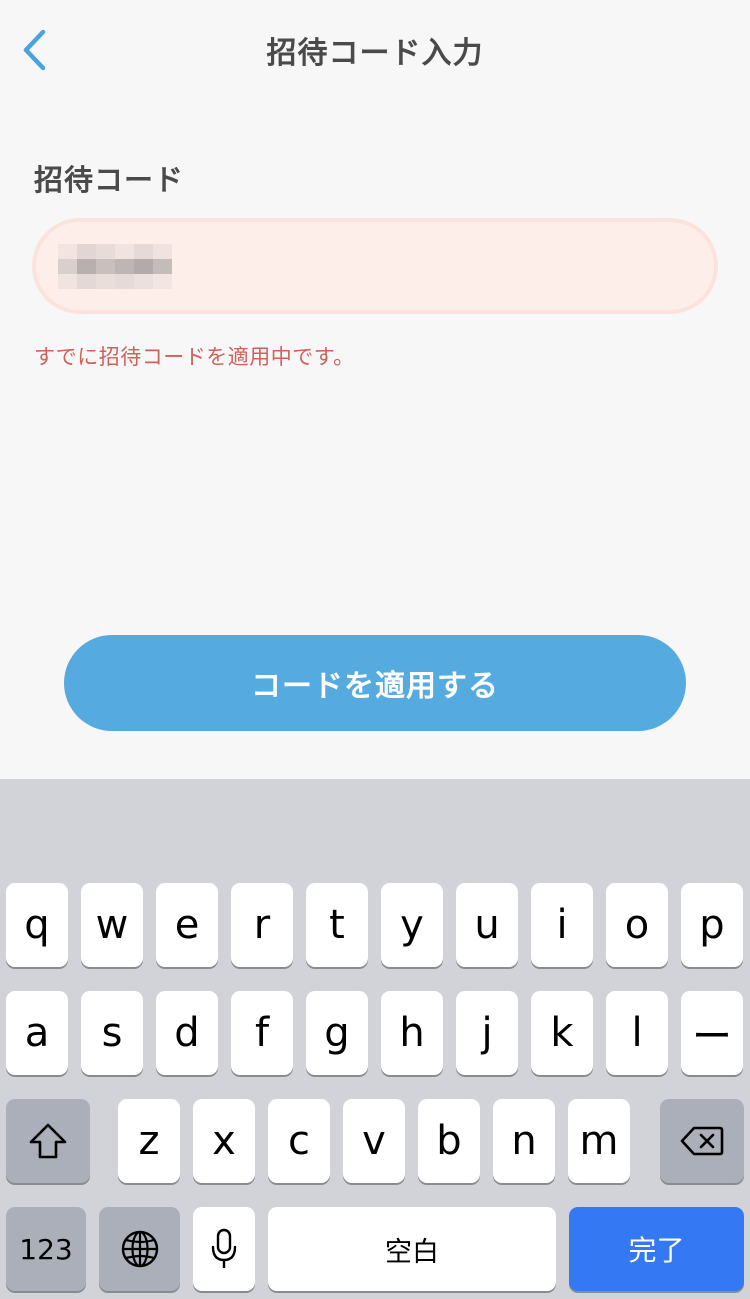 This screenshot has height=1299, width=750. Describe the element at coordinates (374, 1141) in the screenshot. I see `key-v: v` at that location.